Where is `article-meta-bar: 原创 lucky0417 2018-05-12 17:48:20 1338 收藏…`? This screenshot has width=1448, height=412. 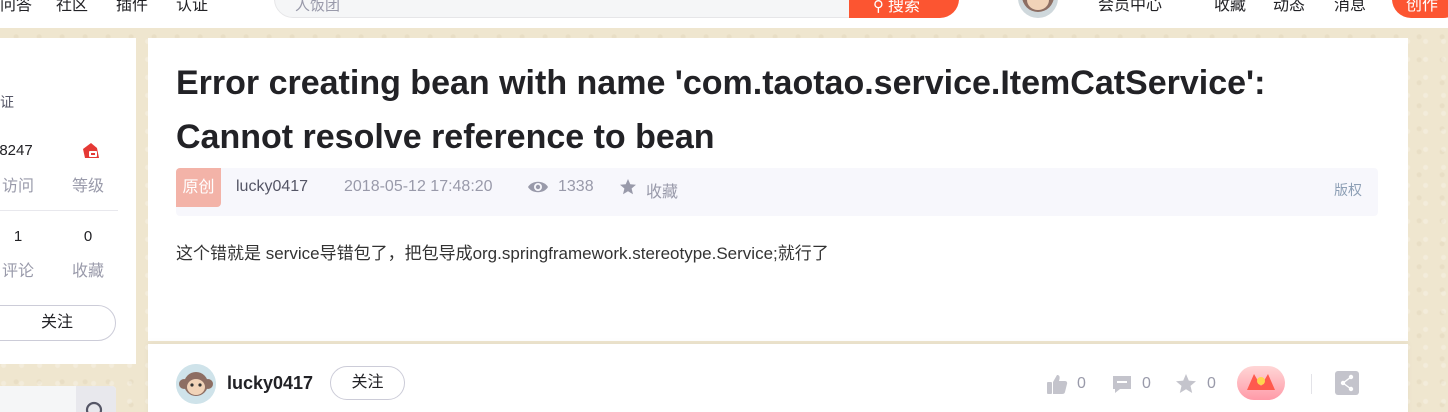 article-meta-bar: 原创 lucky0417 2018-05-12 17:48:20 1338 收藏… is located at coordinates (777, 192).